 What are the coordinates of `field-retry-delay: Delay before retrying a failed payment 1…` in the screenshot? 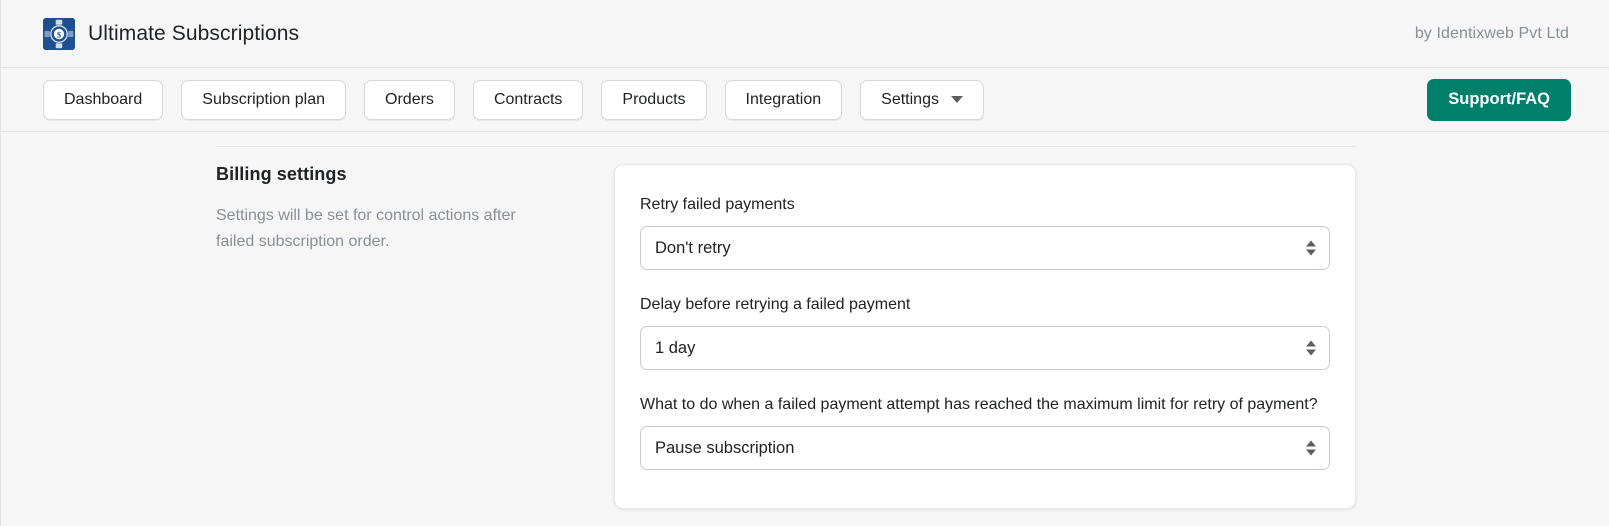 It's located at (985, 331).